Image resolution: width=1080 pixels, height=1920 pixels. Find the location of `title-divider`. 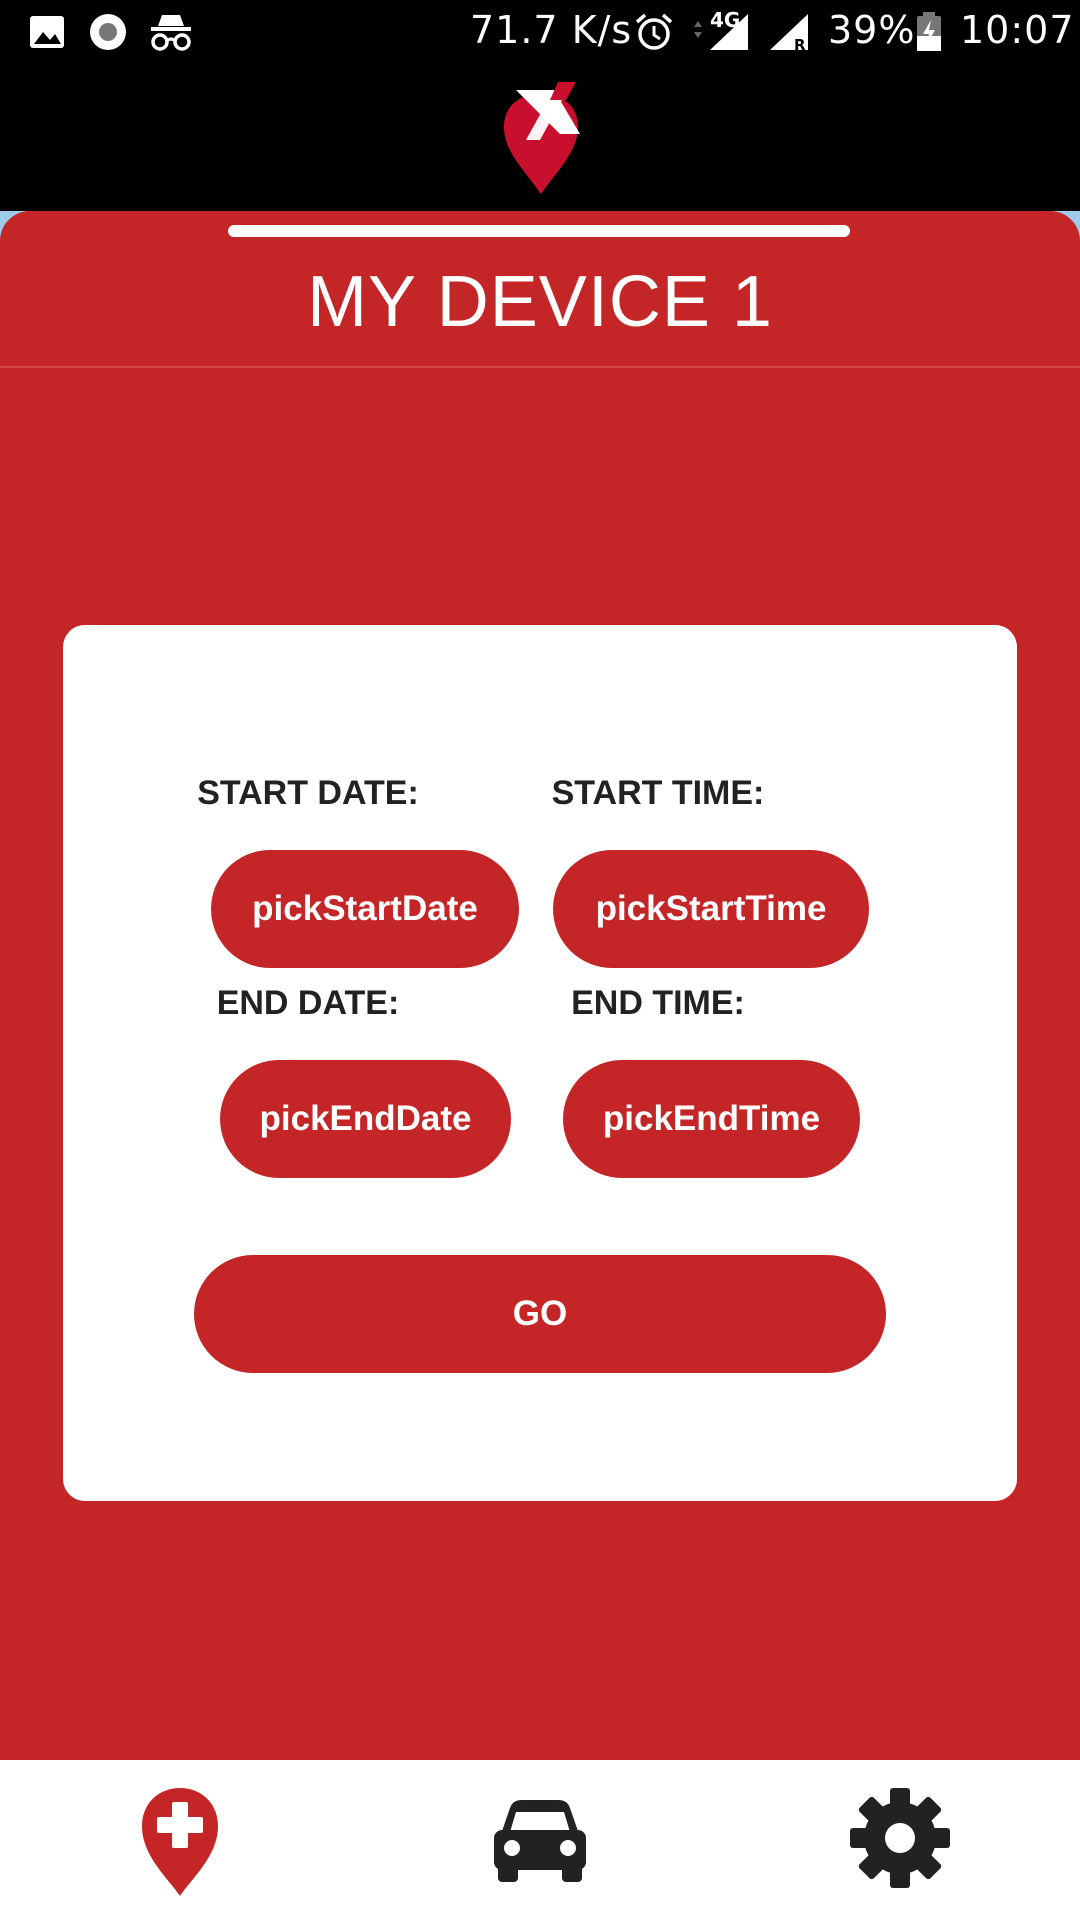

title-divider is located at coordinates (540, 367).